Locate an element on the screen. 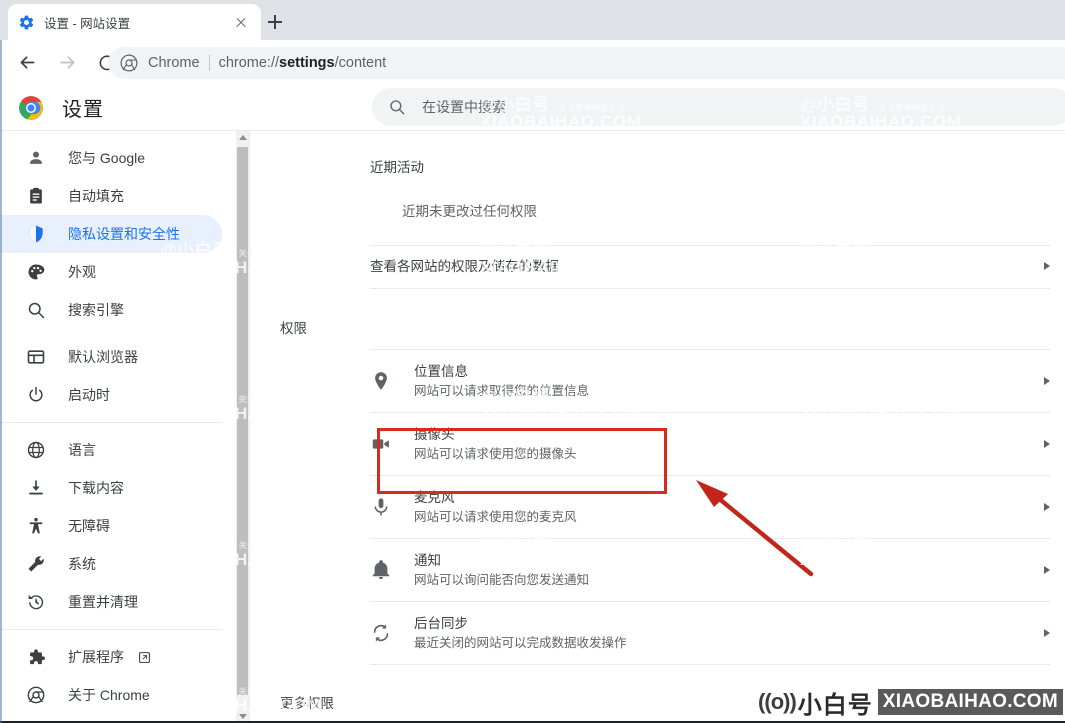 The height and width of the screenshot is (723, 1065). url-path: /content is located at coordinates (360, 63).